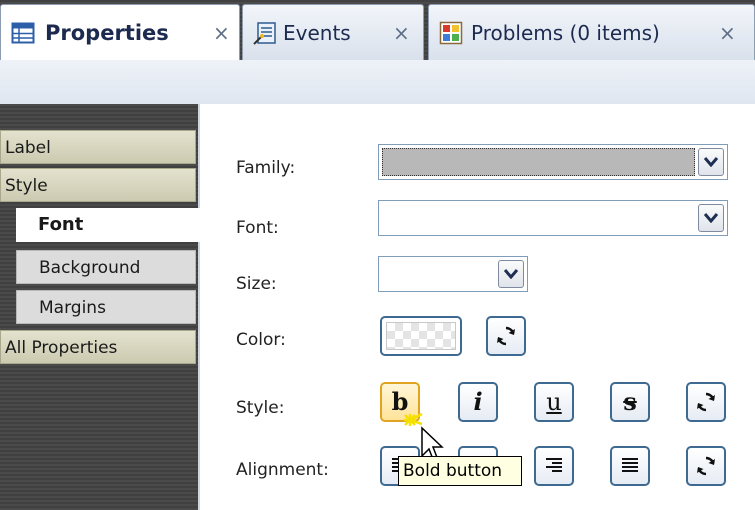 The image size is (755, 510). I want to click on nav-item-font: Font, so click(109, 225).